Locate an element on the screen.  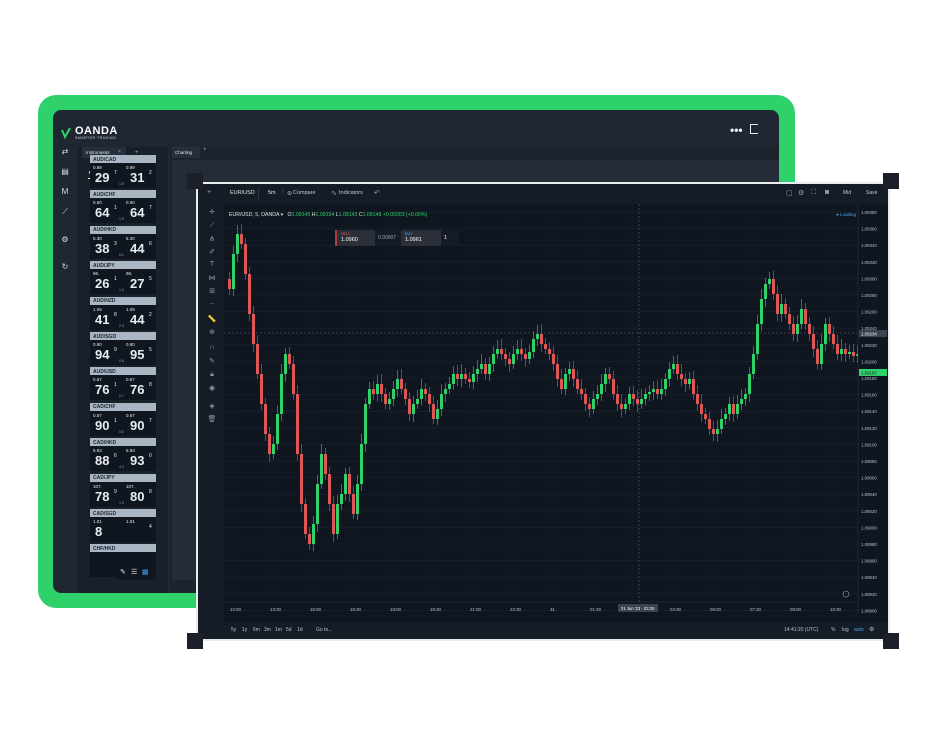
compare-icon: ⊕ is located at coordinates (289, 193).